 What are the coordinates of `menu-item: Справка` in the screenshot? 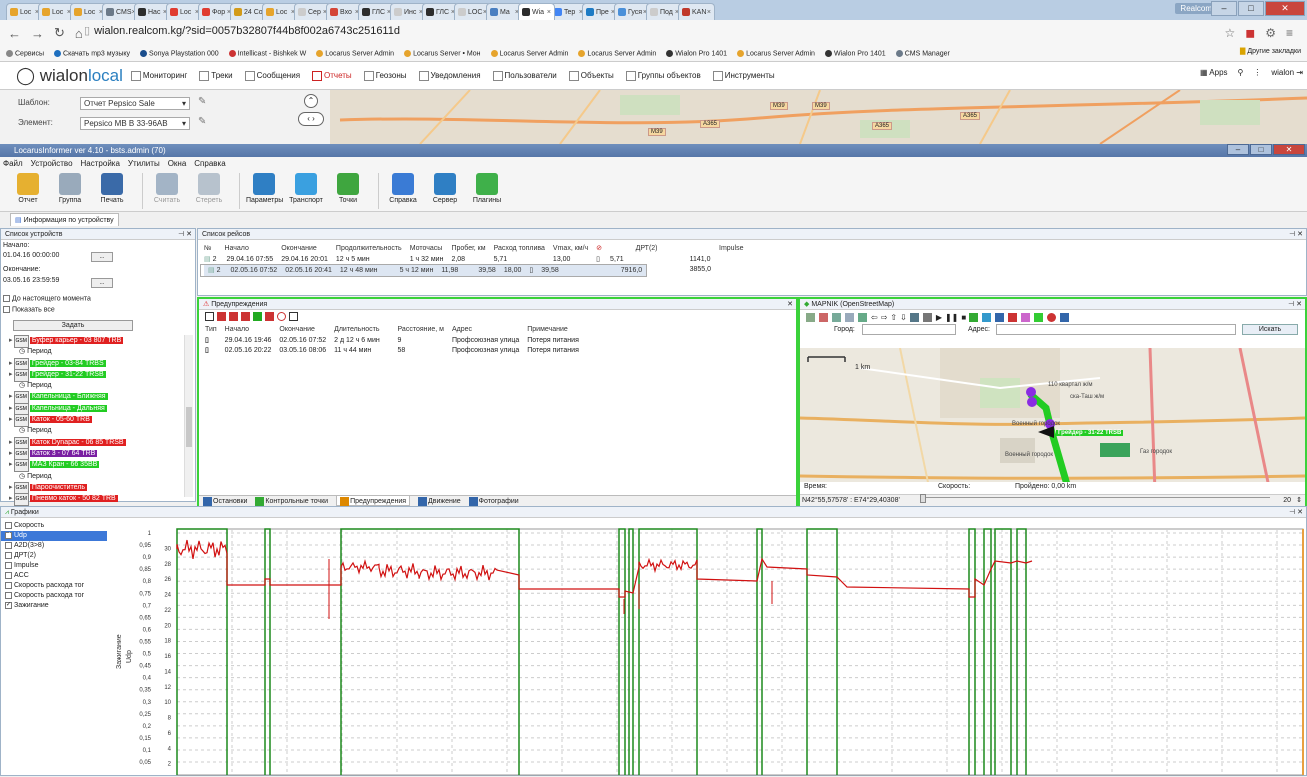 It's located at (209, 163).